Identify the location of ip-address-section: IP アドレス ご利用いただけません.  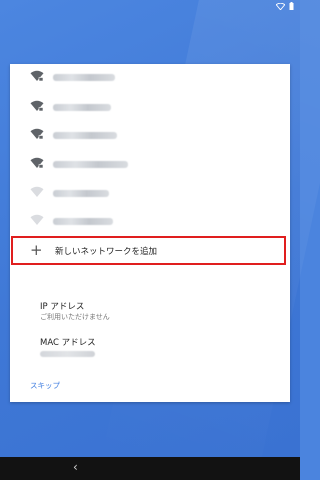
(75, 312).